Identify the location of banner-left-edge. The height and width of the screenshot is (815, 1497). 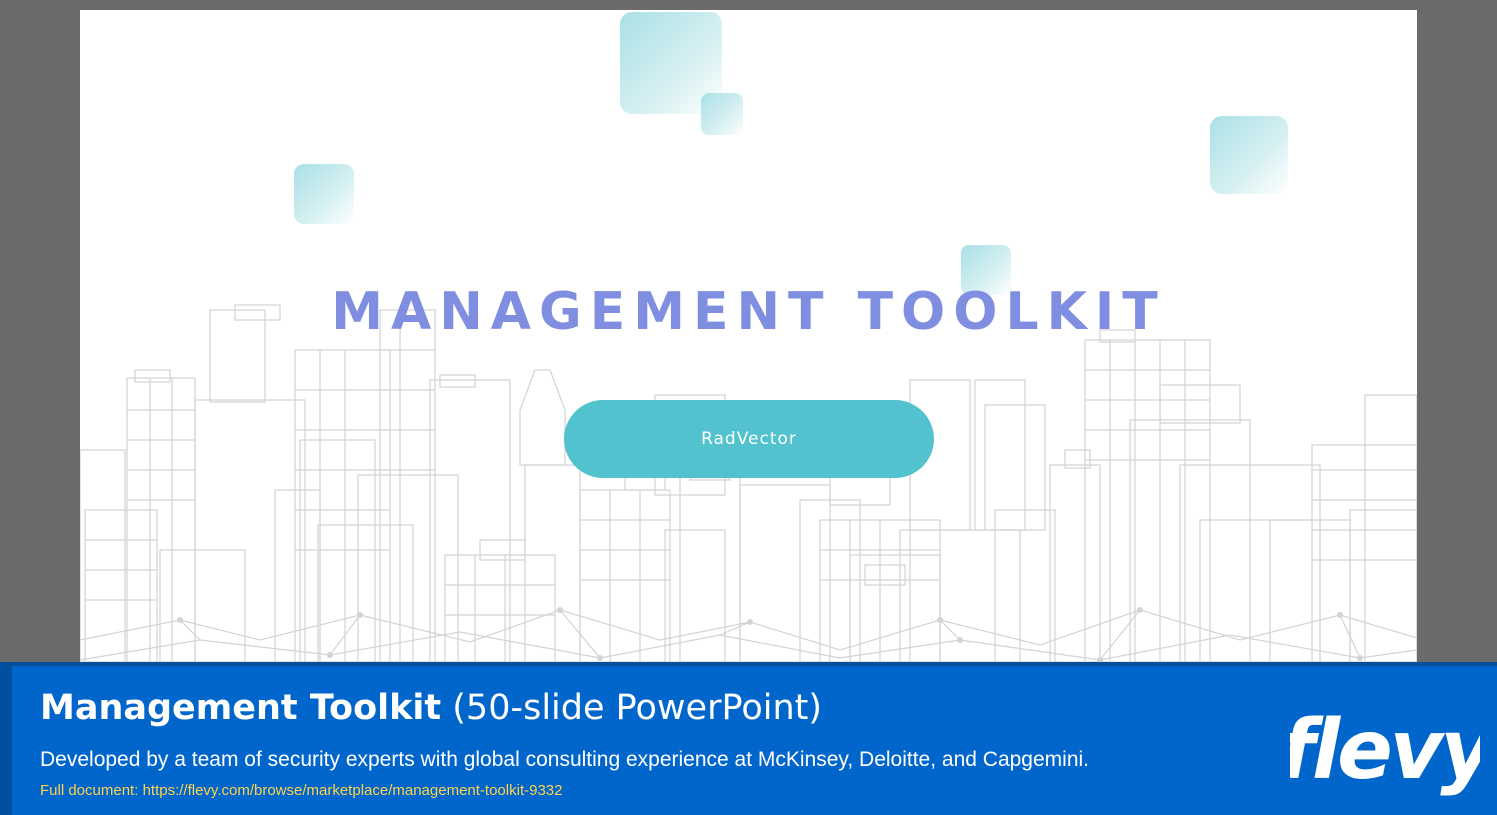
(6, 738).